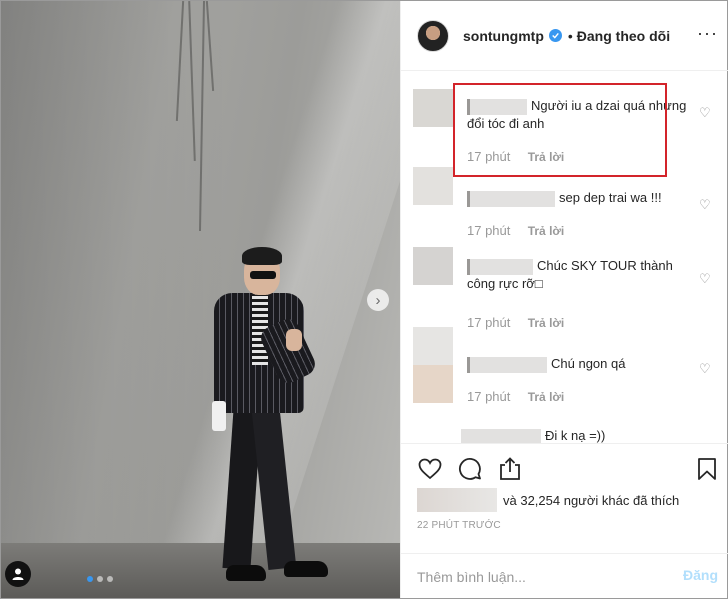  What do you see at coordinates (575, 435) in the screenshot?
I see `comment-text: Đi k nạ =))` at bounding box center [575, 435].